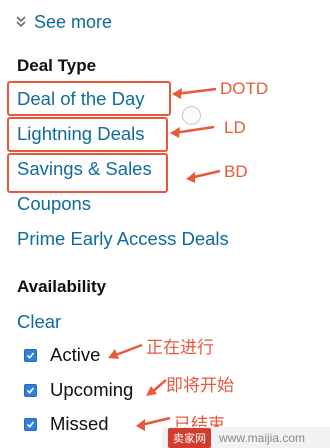  Describe the element at coordinates (125, 351) in the screenshot. I see `annotation-arrow-active` at that location.